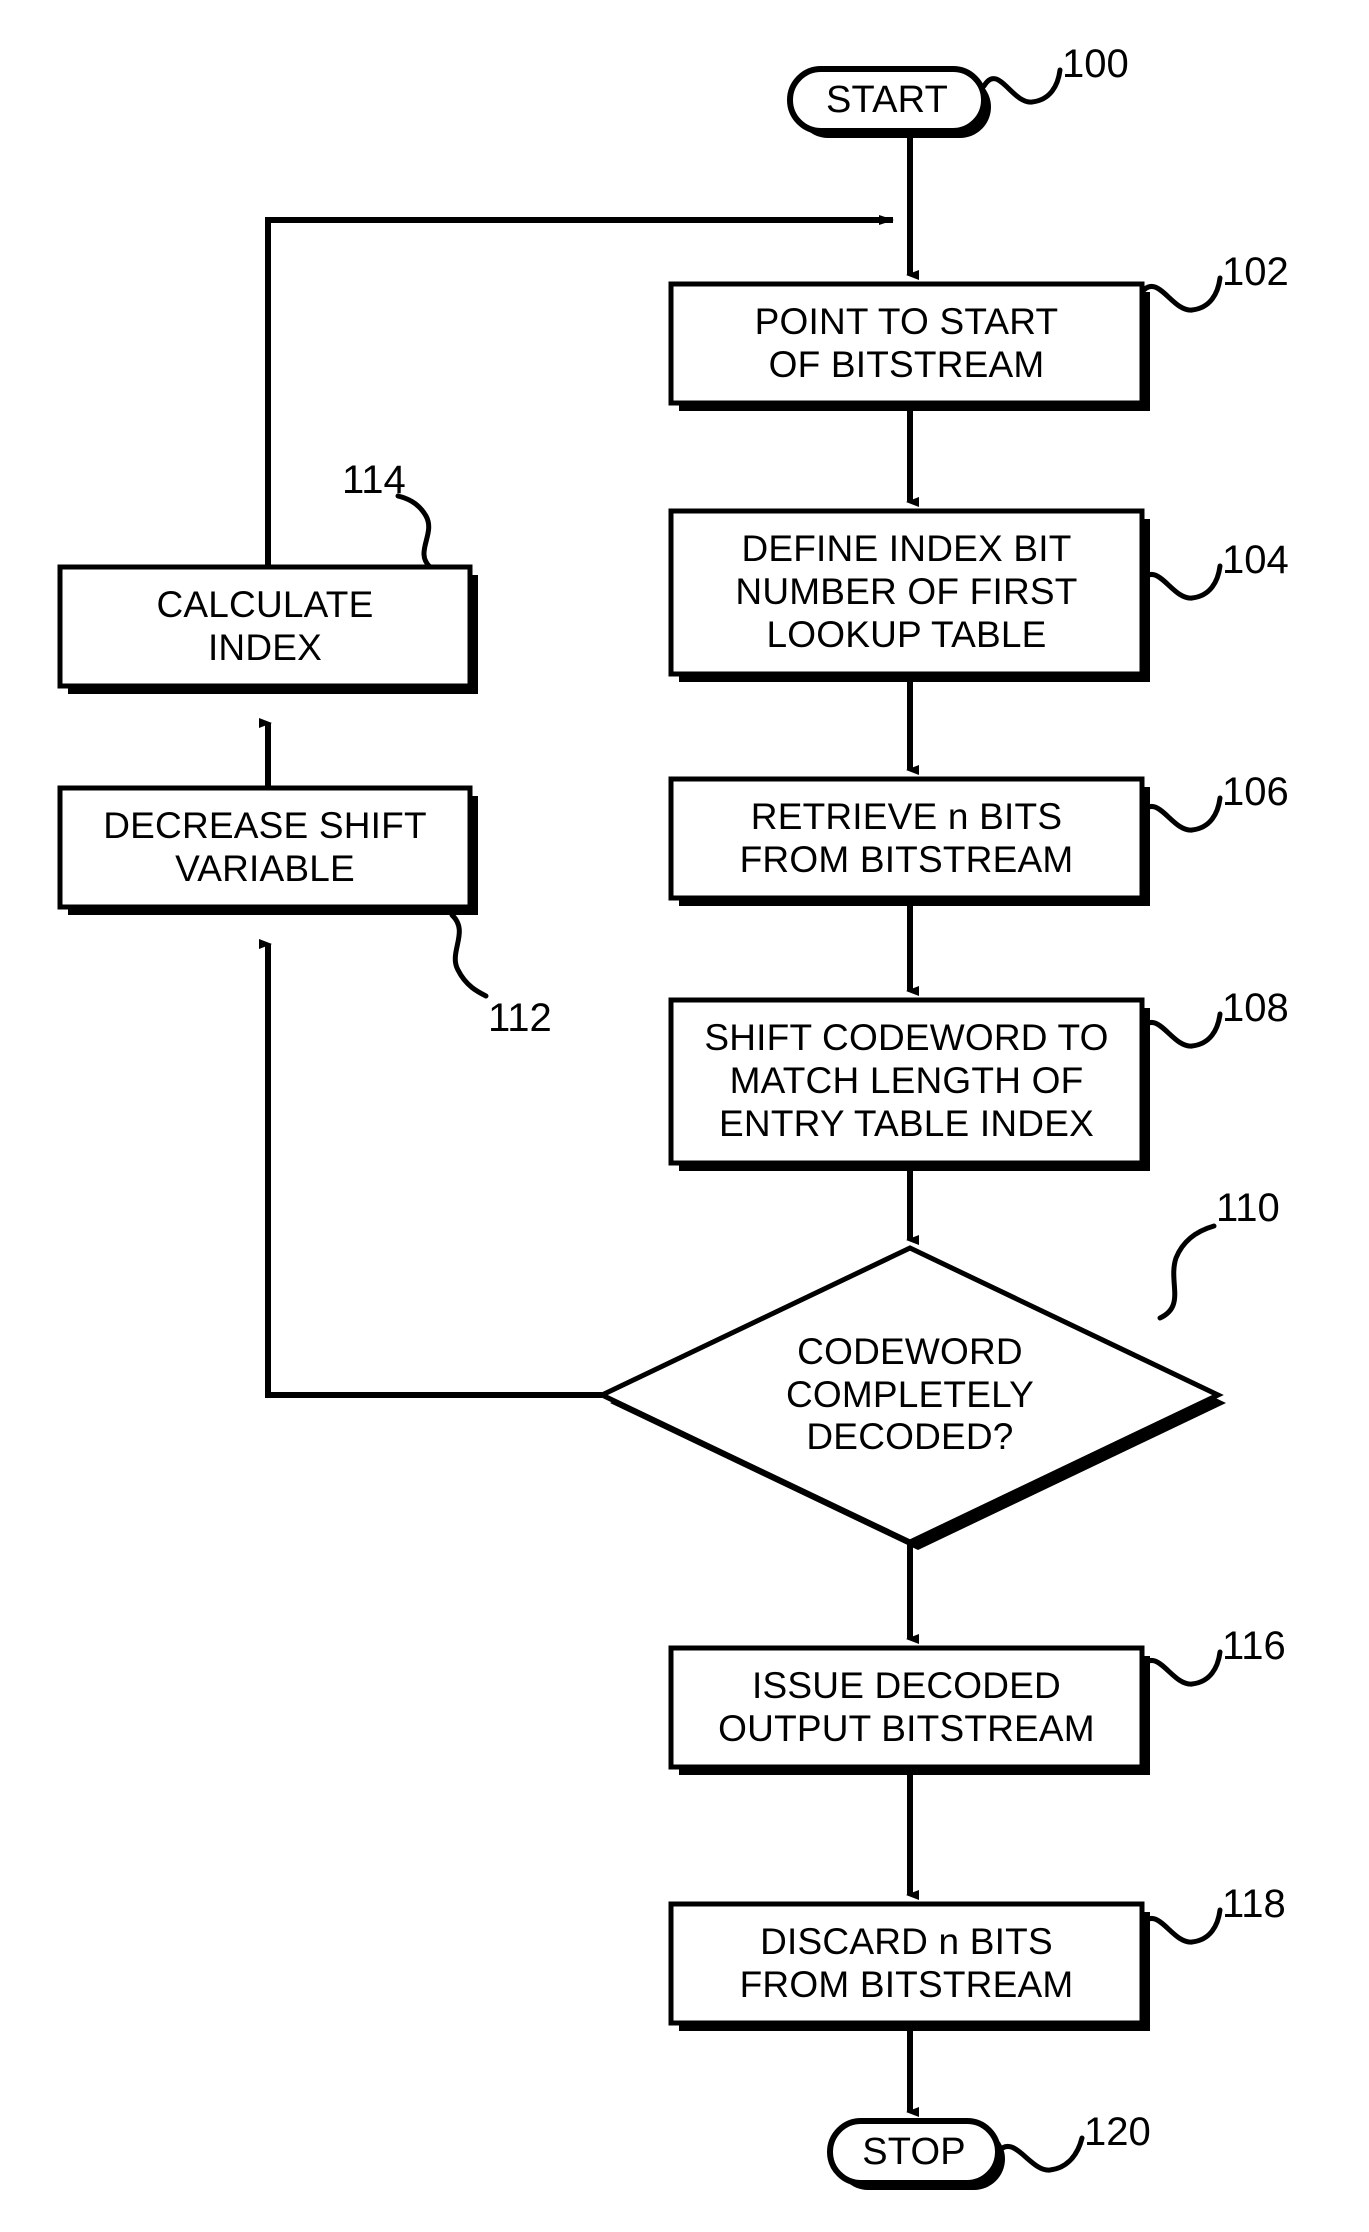 The height and width of the screenshot is (2232, 1369). I want to click on ref-numeral-120: 120, so click(1117, 2132).